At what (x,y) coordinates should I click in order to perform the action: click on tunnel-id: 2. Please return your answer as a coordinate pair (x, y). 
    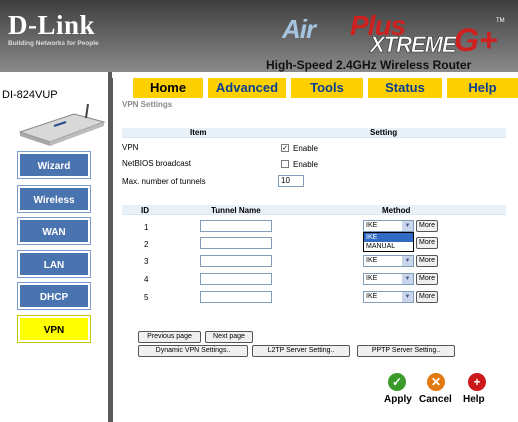
    Looking at the image, I should click on (146, 244).